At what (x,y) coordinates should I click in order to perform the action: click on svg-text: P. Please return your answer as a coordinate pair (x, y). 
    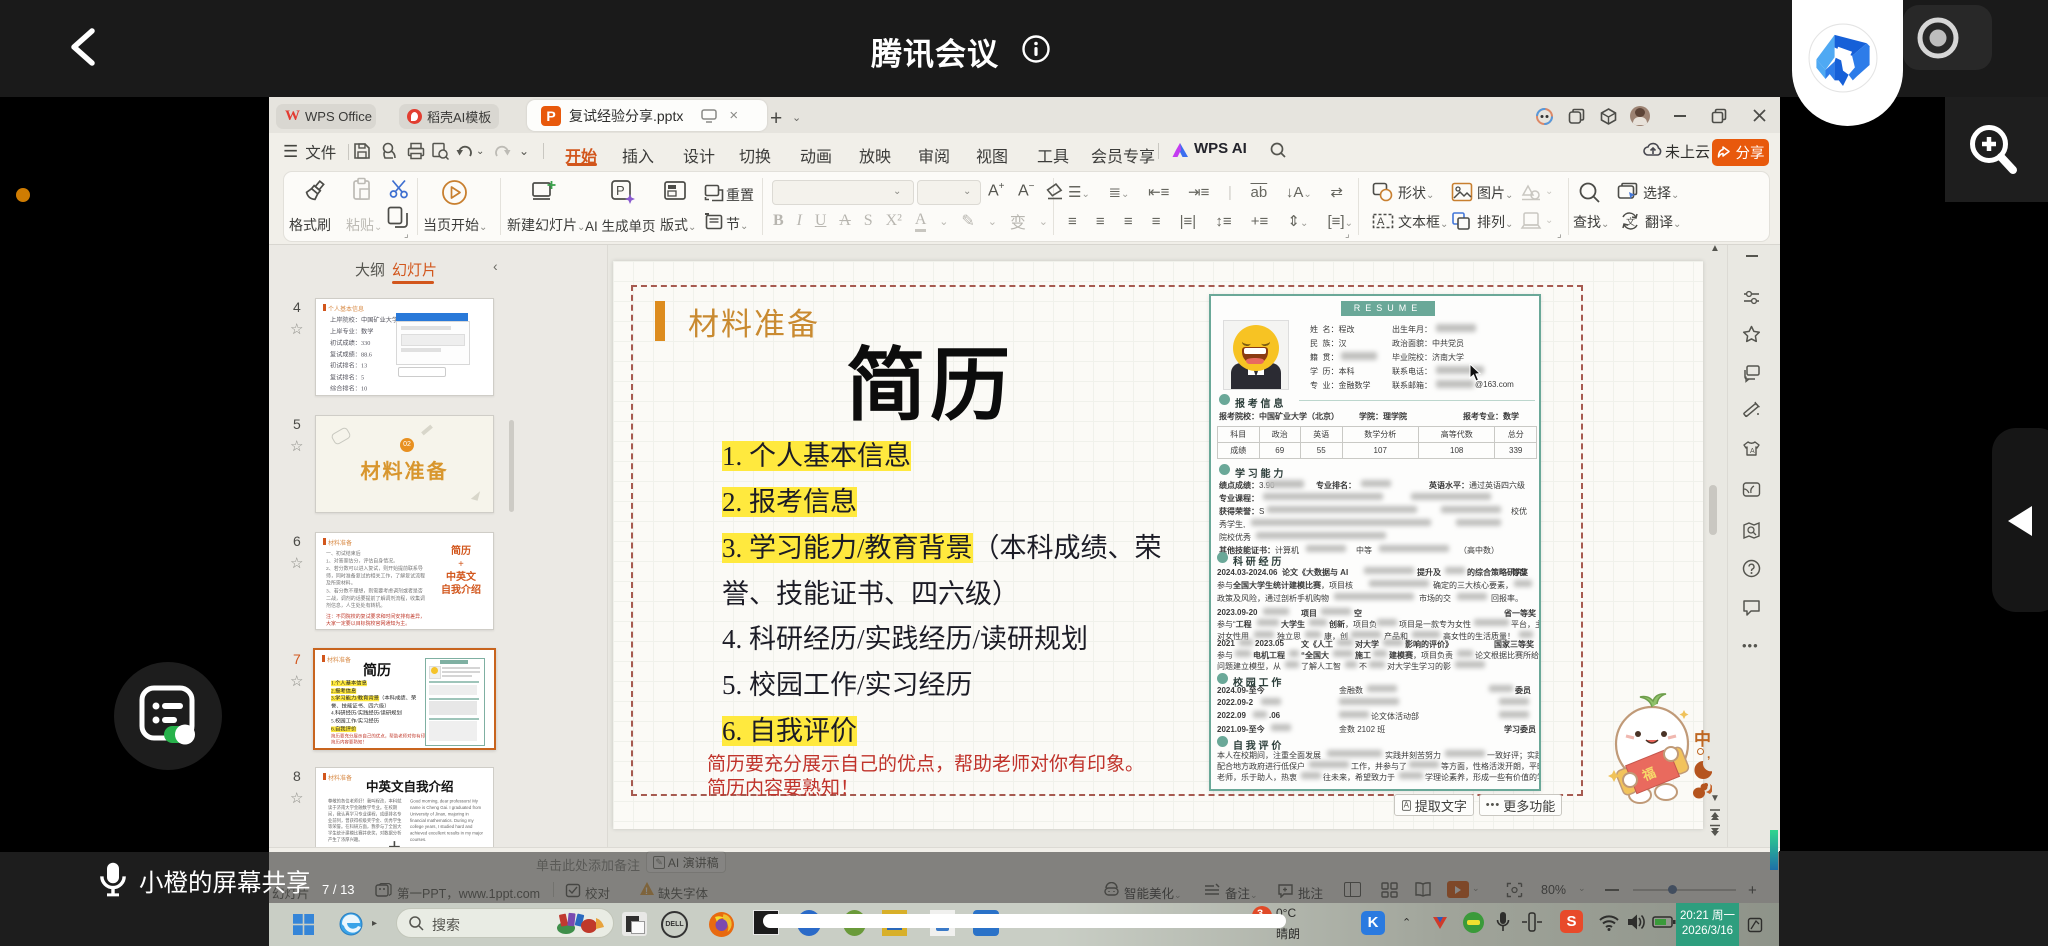
    Looking at the image, I should click on (620, 190).